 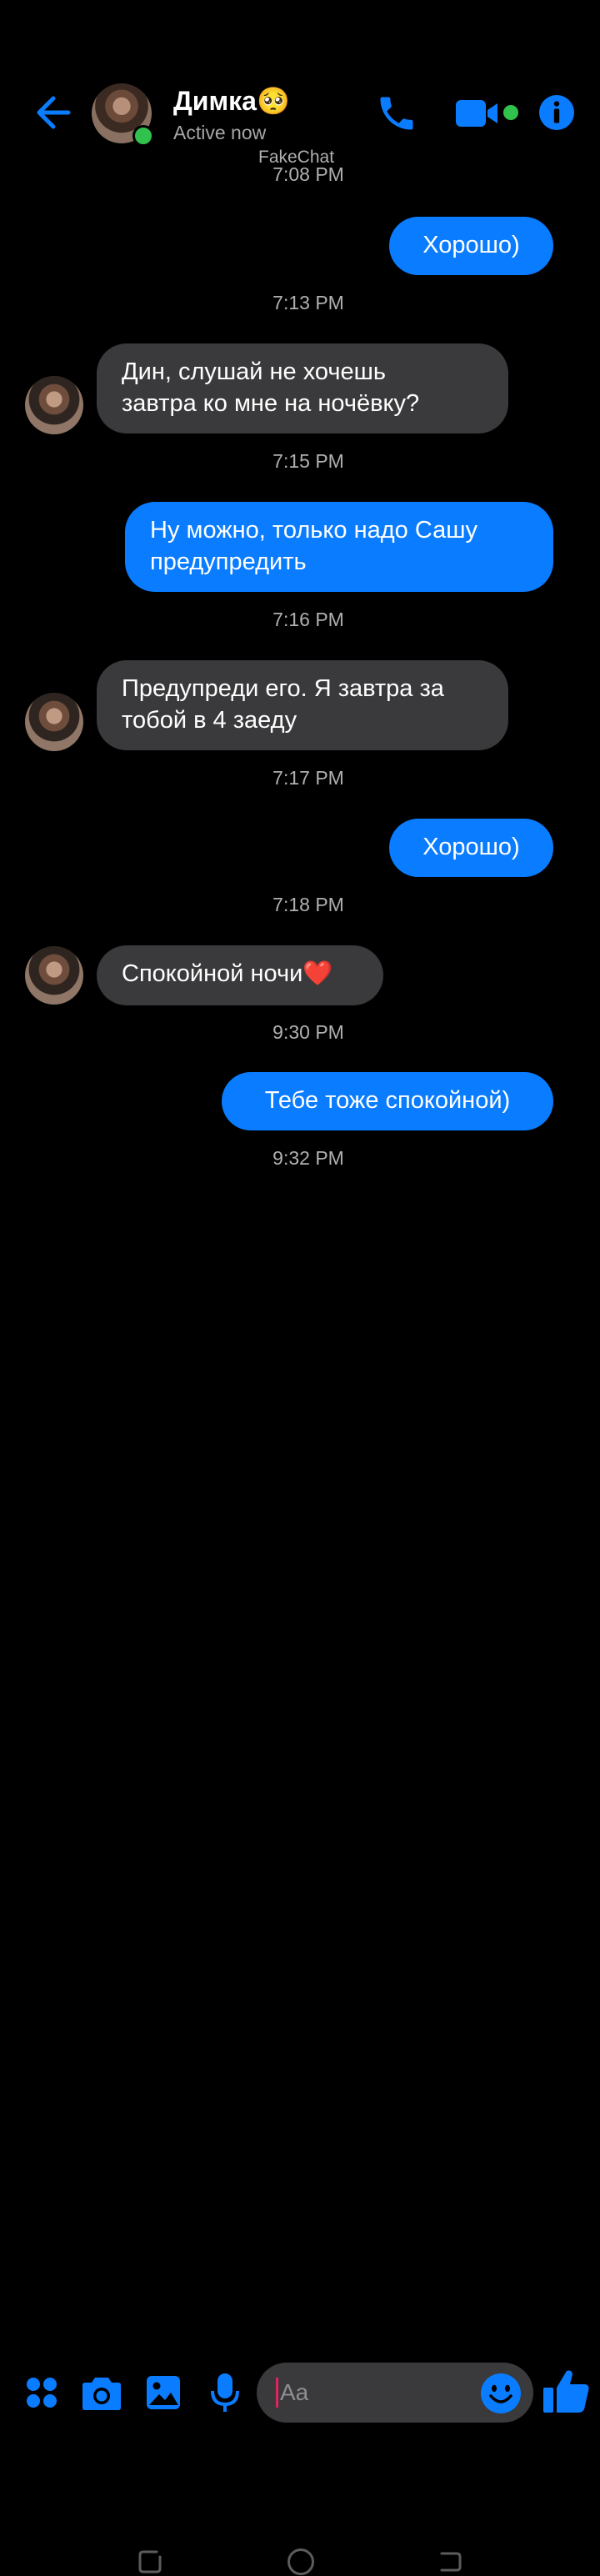 I want to click on outgoing-message: Ну можно, только надо Сашу предупредить, so click(x=339, y=547).